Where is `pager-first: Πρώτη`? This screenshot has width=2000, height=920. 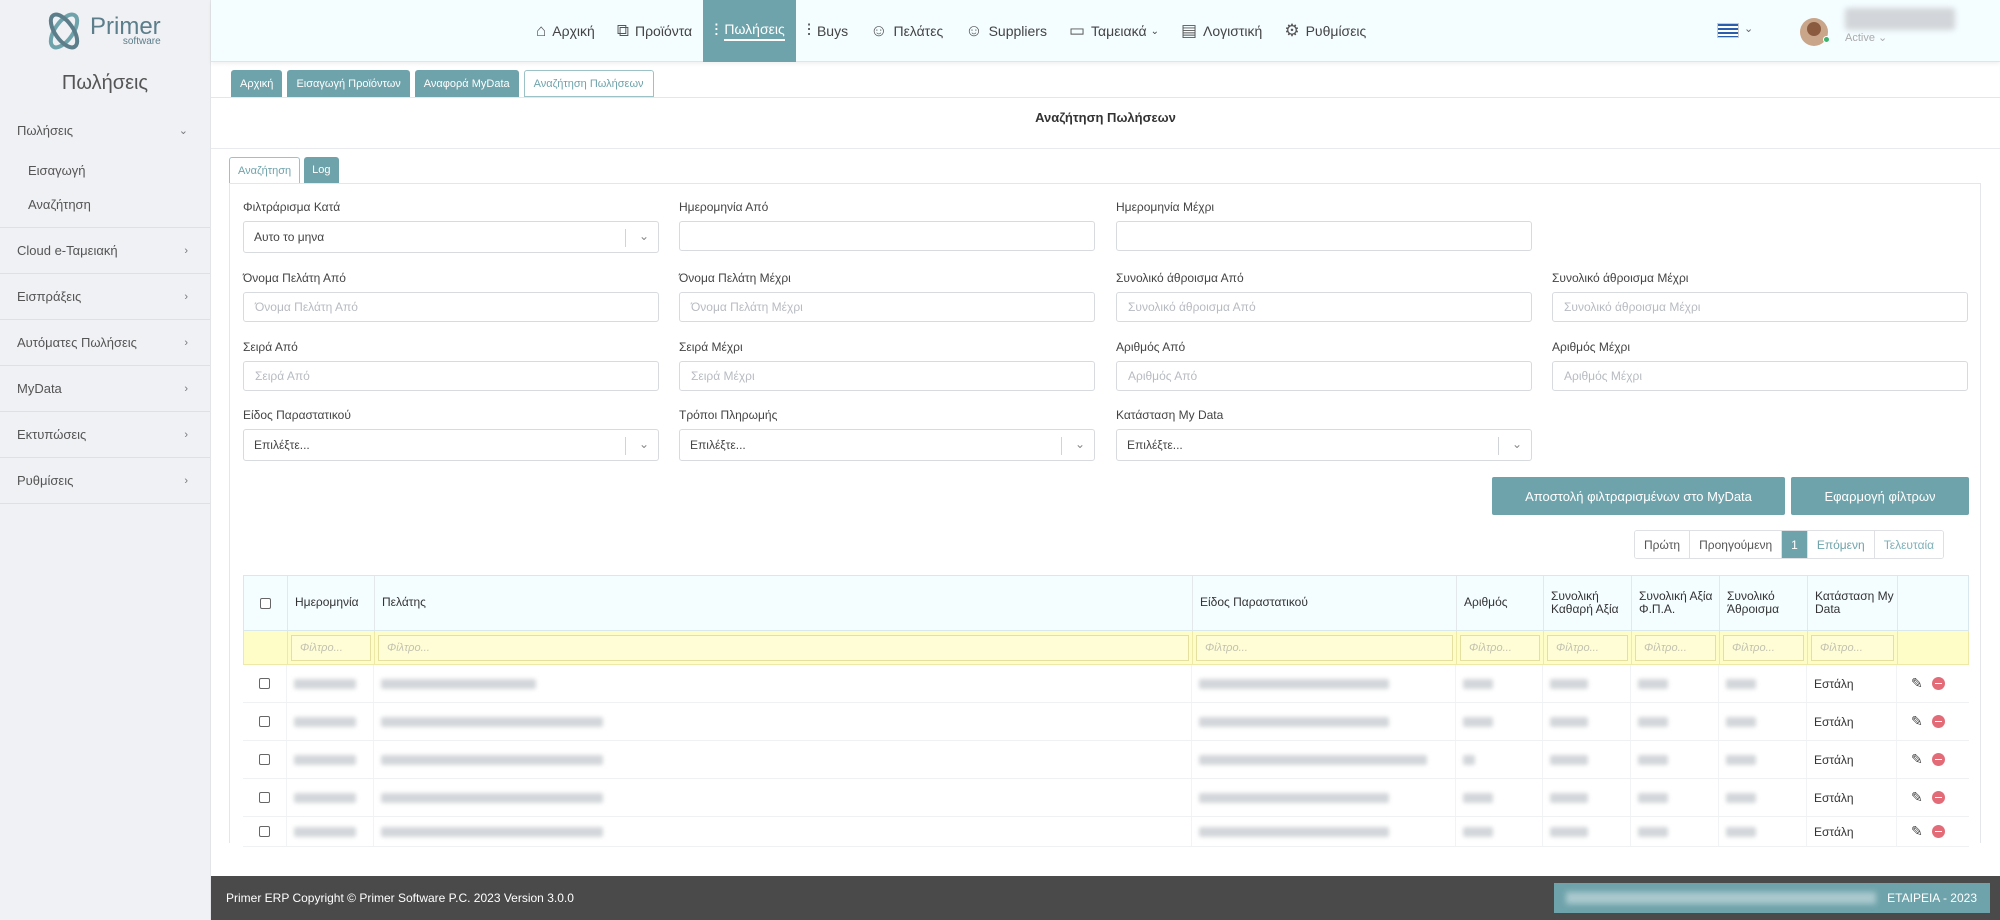
pager-first: Πρώτη is located at coordinates (1663, 544).